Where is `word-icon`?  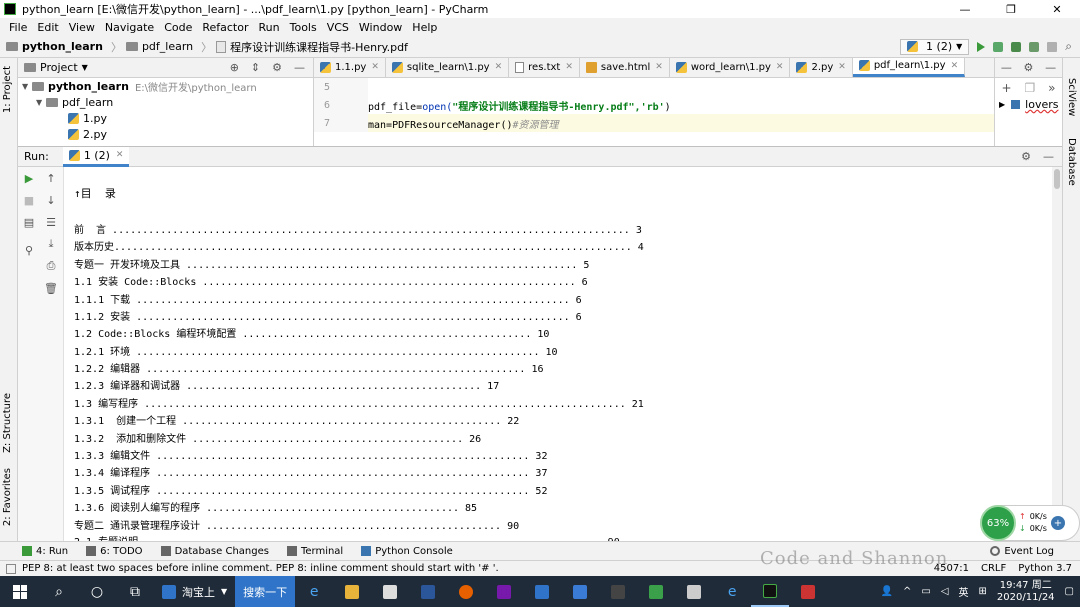
word-icon is located at coordinates (428, 591).